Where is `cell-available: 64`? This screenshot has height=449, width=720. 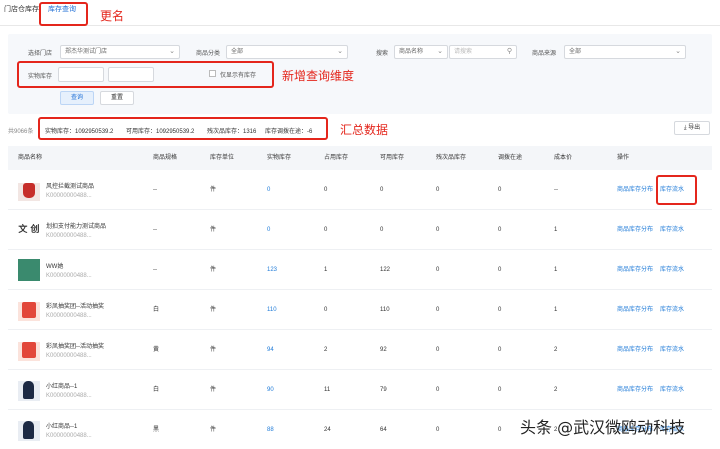
cell-available: 64 is located at coordinates (383, 430).